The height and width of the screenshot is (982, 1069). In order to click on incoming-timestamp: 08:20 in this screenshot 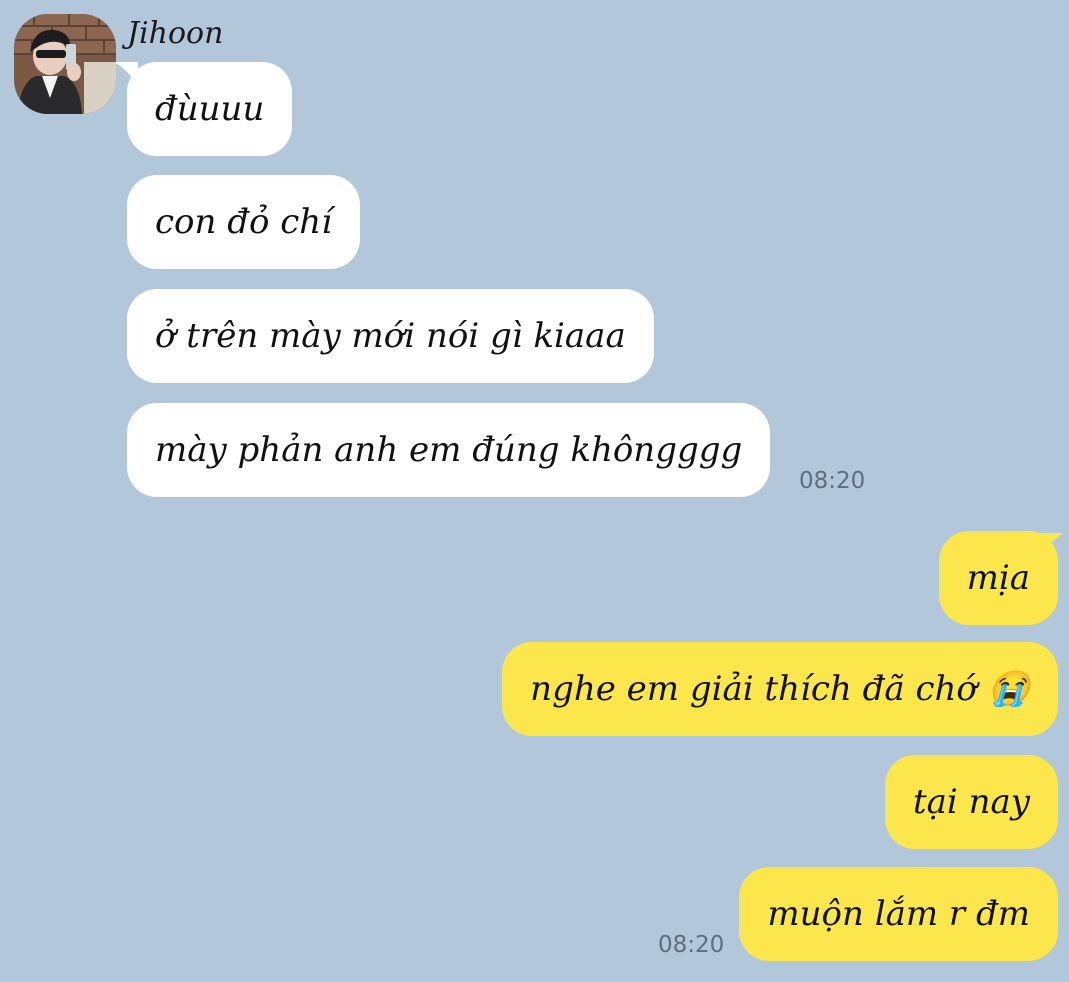, I will do `click(832, 481)`.